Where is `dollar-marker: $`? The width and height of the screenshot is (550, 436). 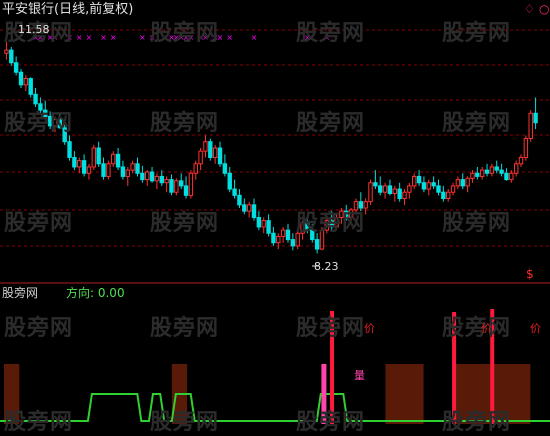
dollar-marker: $ is located at coordinates (530, 274).